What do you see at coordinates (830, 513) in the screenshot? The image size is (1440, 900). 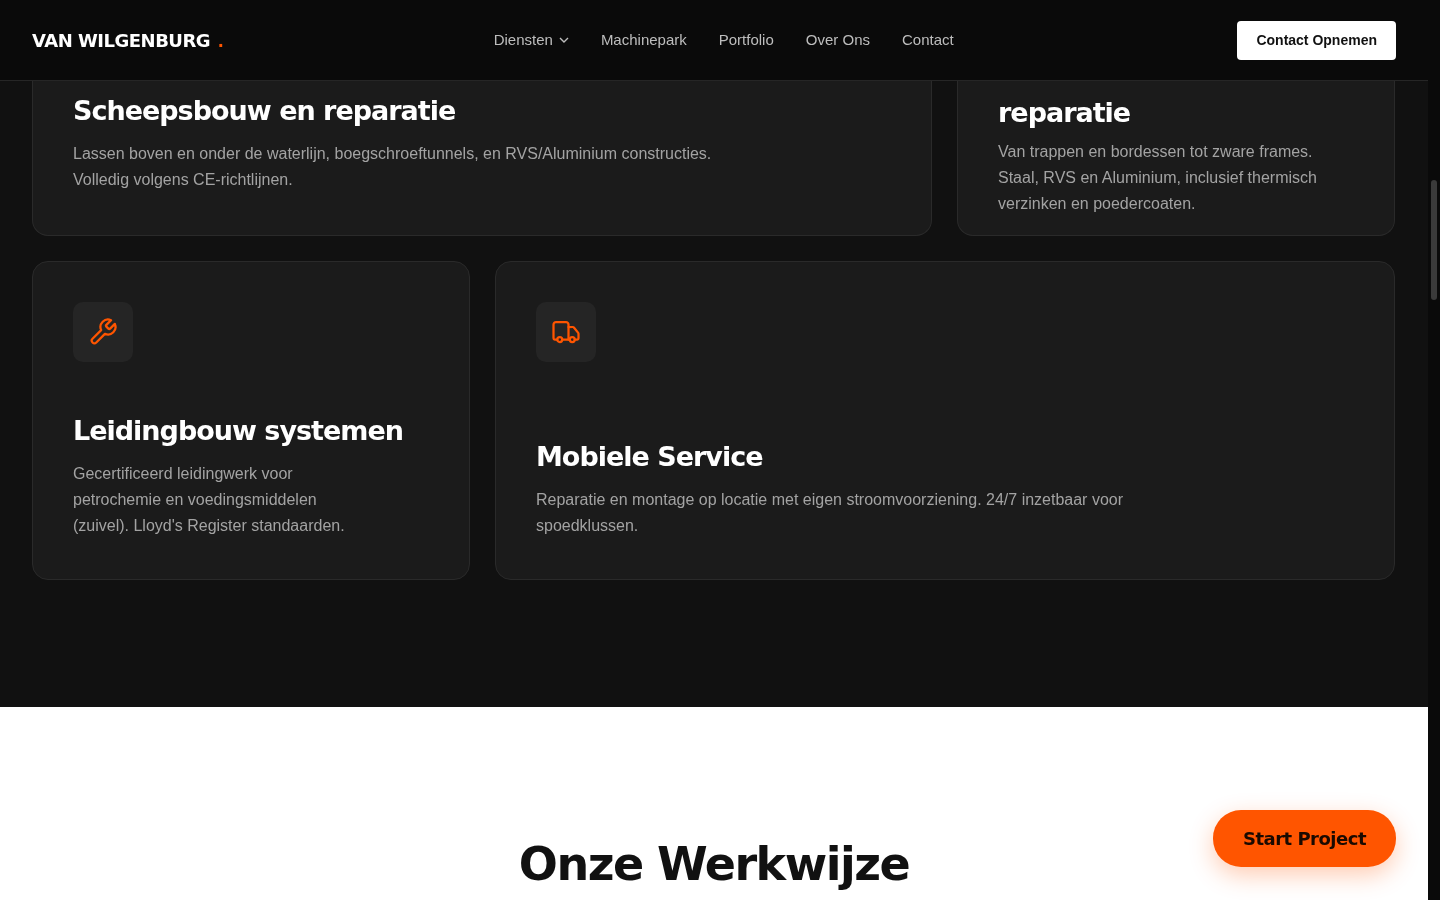 I see `card-description: Reparatie en montage op locatie met eigen stroomvoorziening. 24/7 inzetbaar voor spoedklussen.` at bounding box center [830, 513].